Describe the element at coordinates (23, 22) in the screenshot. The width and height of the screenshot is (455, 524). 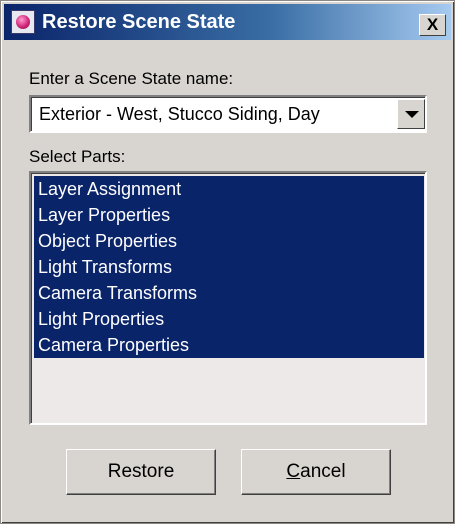
I see `app-icon` at that location.